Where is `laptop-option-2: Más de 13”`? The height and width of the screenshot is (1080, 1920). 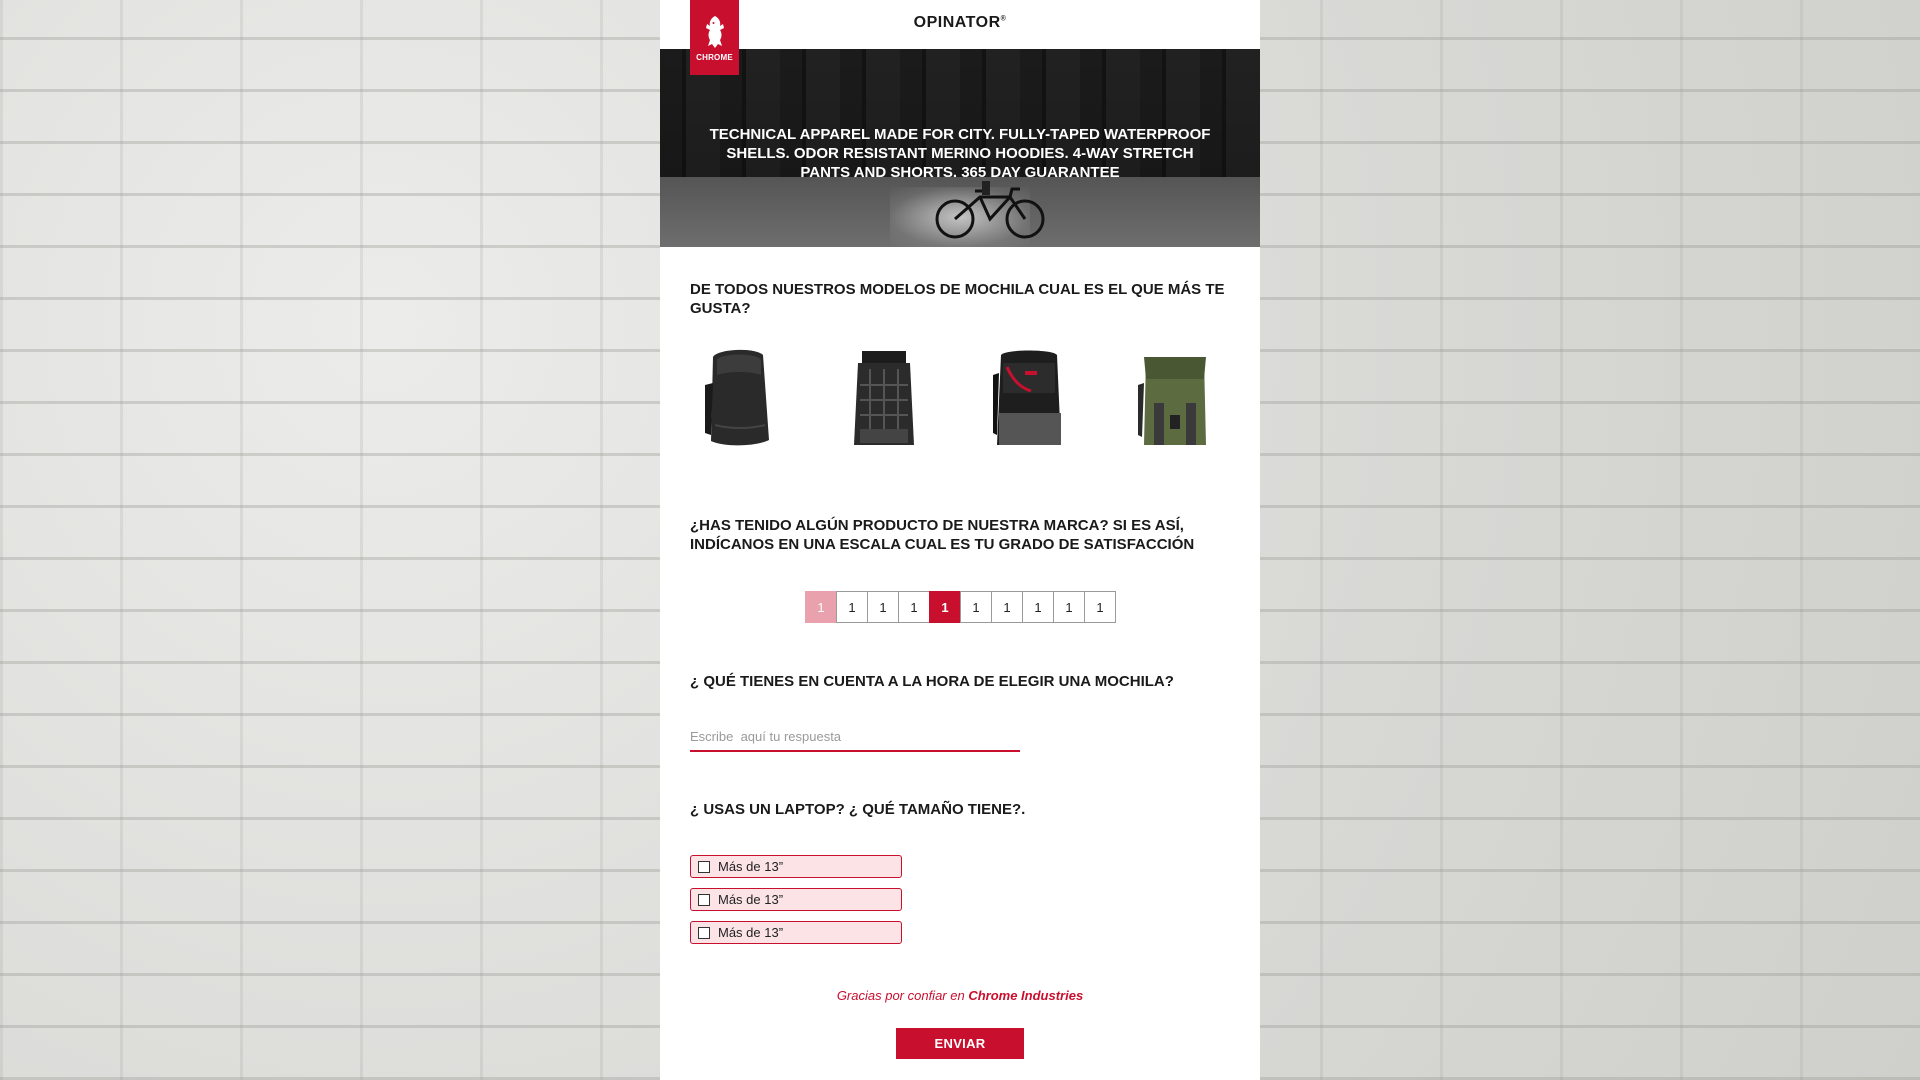 laptop-option-2: Más de 13” is located at coordinates (796, 899).